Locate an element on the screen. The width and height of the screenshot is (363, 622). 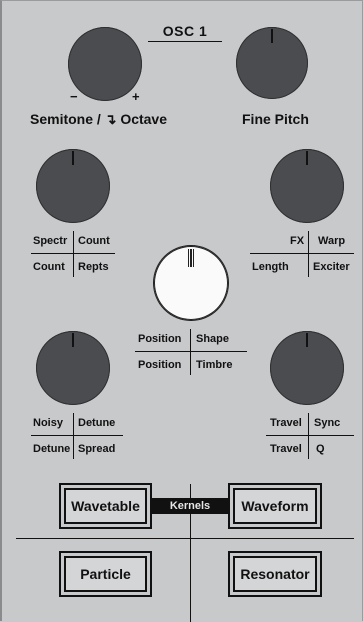
left-bottom-divider-v is located at coordinates (73, 436).